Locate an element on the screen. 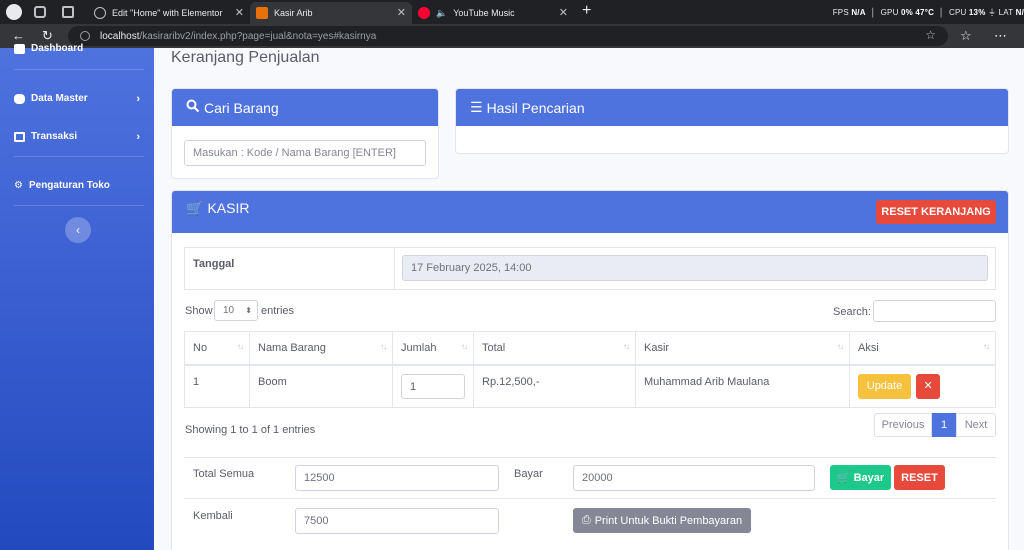 The width and height of the screenshot is (1024, 550). bayar-input: 20000 is located at coordinates (694, 478).